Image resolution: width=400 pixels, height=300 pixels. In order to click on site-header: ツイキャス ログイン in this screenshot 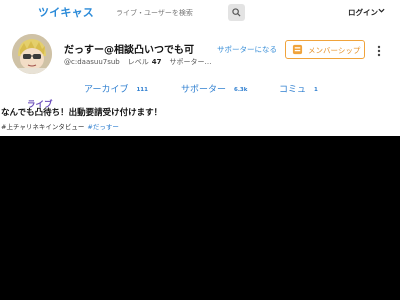, I will do `click(200, 12)`.